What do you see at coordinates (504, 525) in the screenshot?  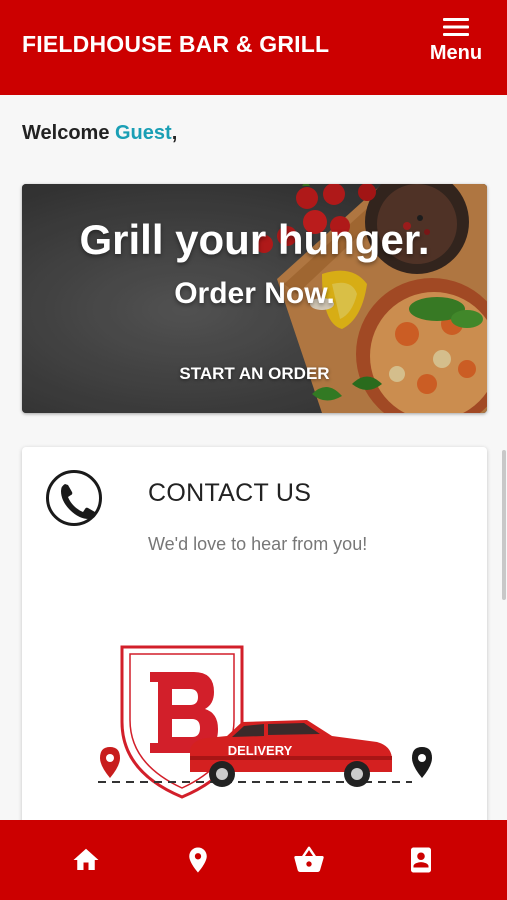 I see `scrollbar` at bounding box center [504, 525].